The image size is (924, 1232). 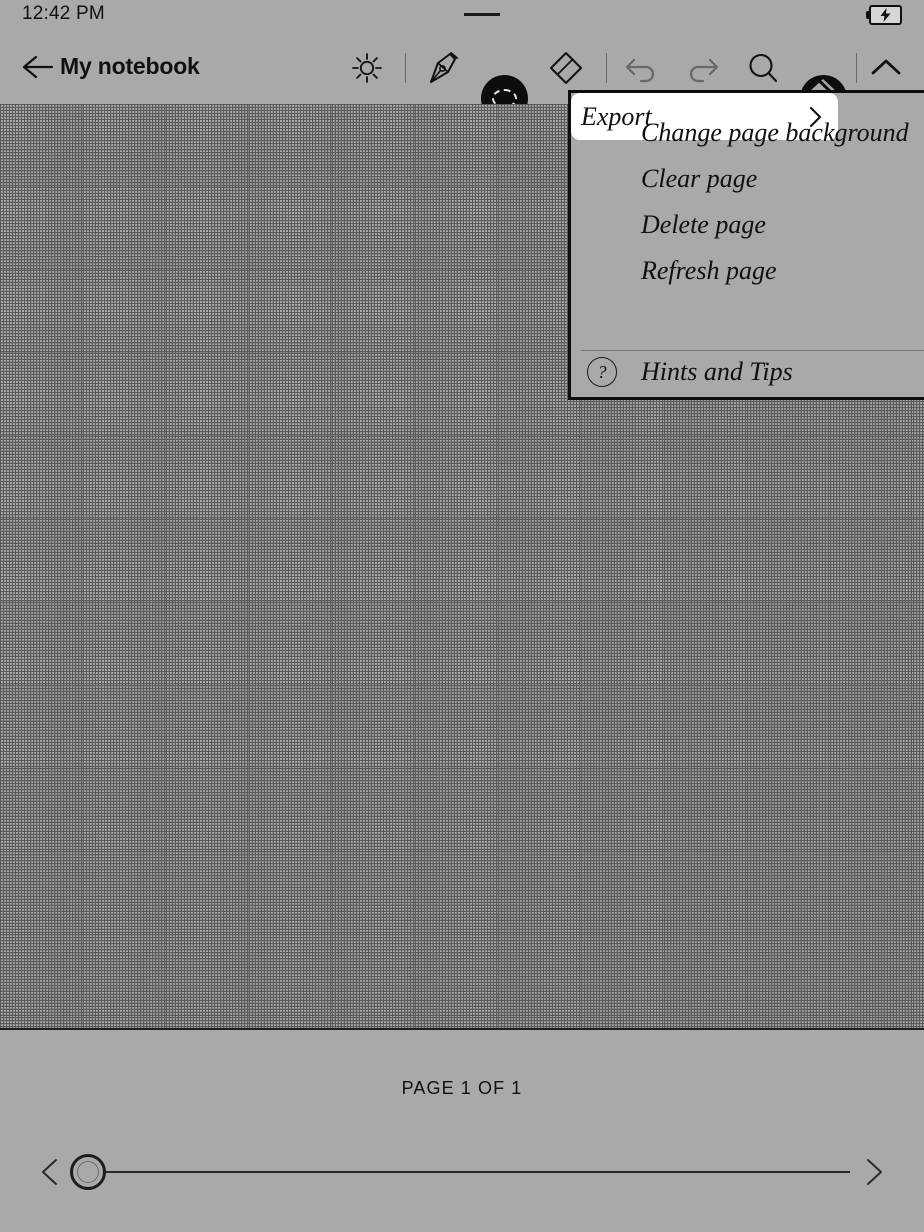 I want to click on pulldown-handle-icon, so click(x=482, y=14).